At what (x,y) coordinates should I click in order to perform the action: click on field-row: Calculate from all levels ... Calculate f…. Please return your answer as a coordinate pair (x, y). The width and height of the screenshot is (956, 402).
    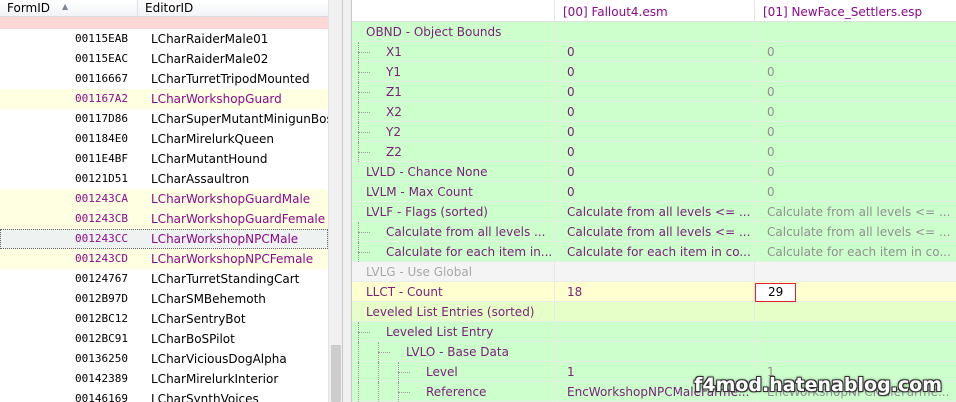
    Looking at the image, I should click on (654, 232).